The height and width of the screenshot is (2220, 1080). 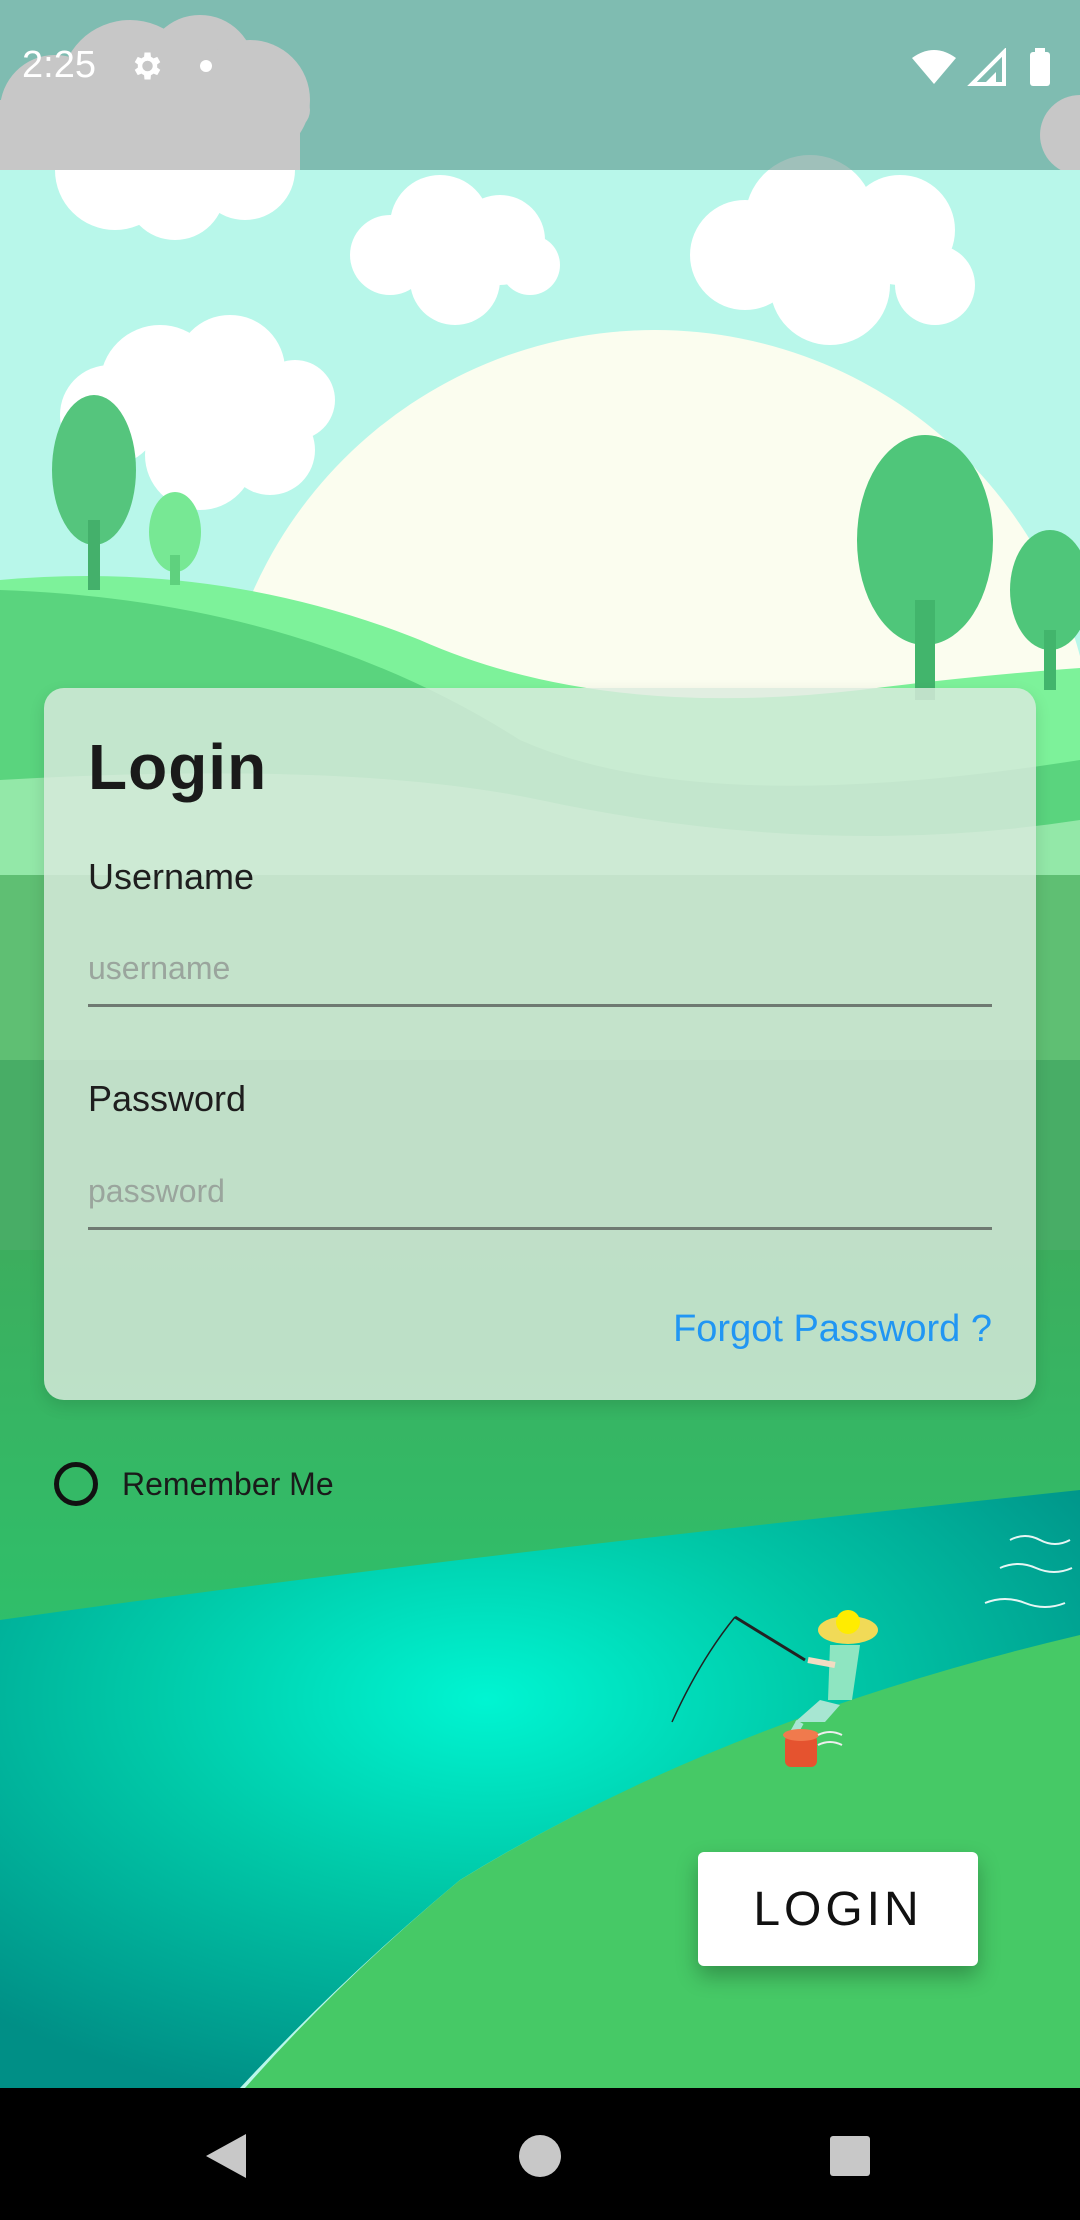 What do you see at coordinates (986, 67) in the screenshot?
I see `signal-icon` at bounding box center [986, 67].